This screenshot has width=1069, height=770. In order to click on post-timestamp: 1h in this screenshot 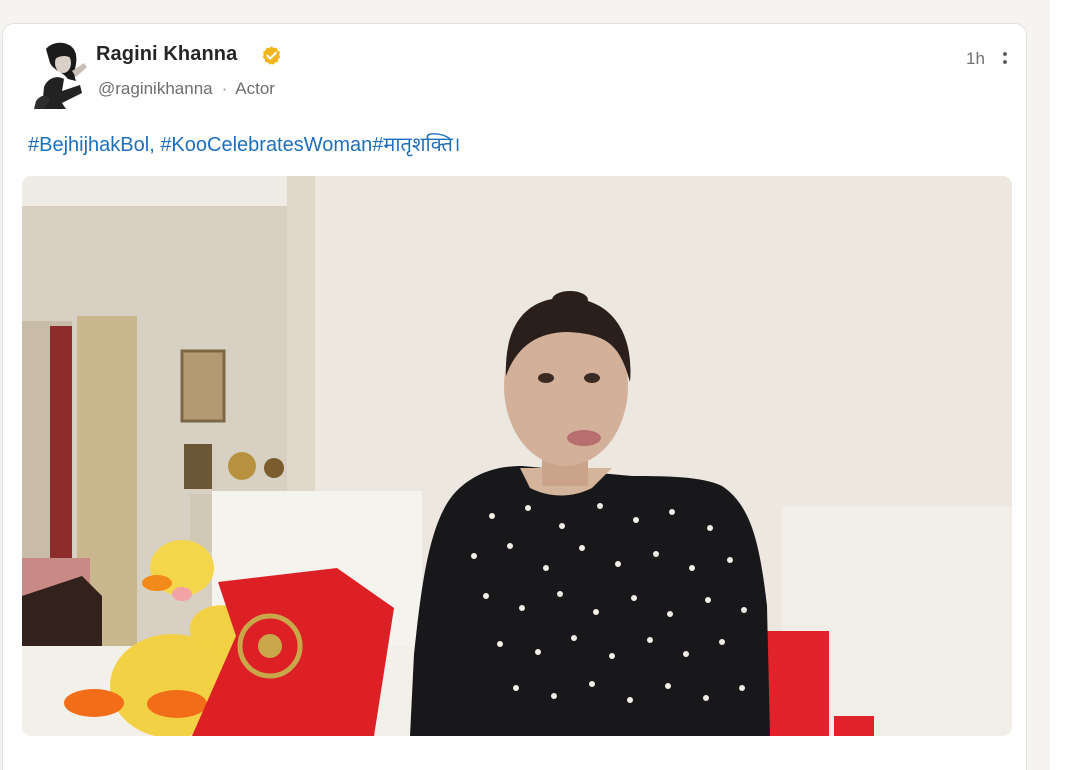, I will do `click(975, 58)`.